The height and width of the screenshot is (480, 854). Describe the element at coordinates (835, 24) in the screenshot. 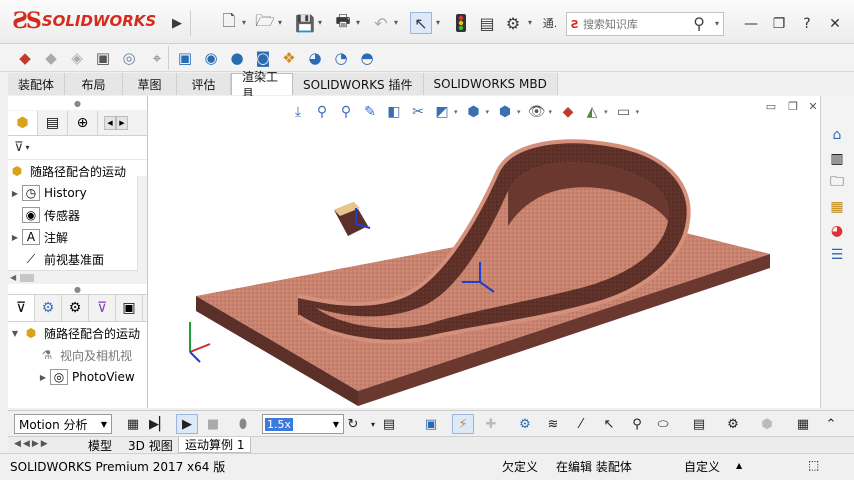

I see `close-icon: ✕` at that location.